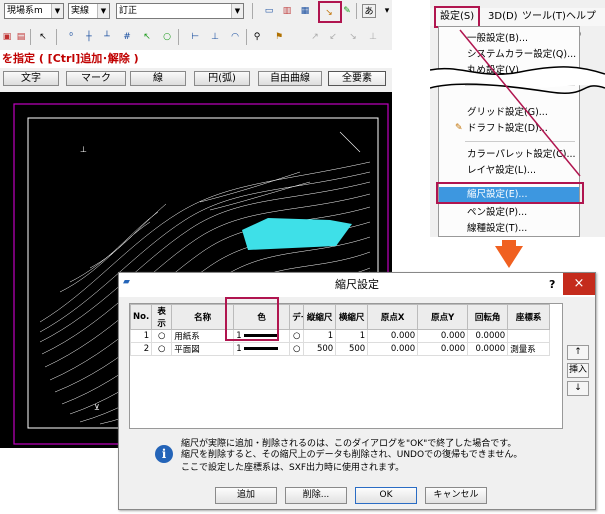 This screenshot has width=605, height=514. What do you see at coordinates (31, 78) in the screenshot?
I see `mode-text-button: 文字` at bounding box center [31, 78].